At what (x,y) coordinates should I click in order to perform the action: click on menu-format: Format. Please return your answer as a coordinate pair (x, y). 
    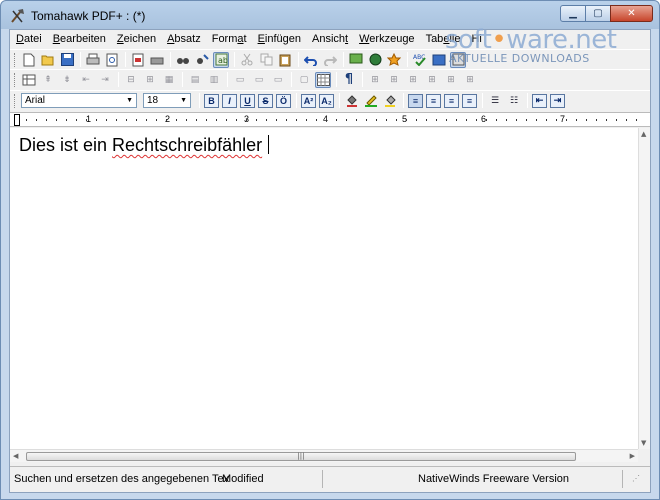
    Looking at the image, I should click on (229, 39).